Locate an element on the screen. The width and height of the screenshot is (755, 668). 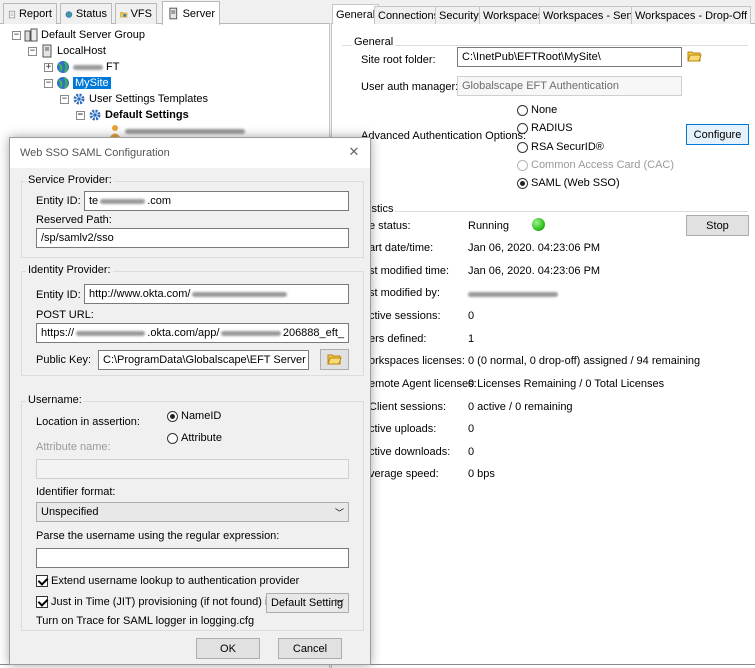
idp-entity-id-field: http://www.okta.com/ is located at coordinates (216, 294).